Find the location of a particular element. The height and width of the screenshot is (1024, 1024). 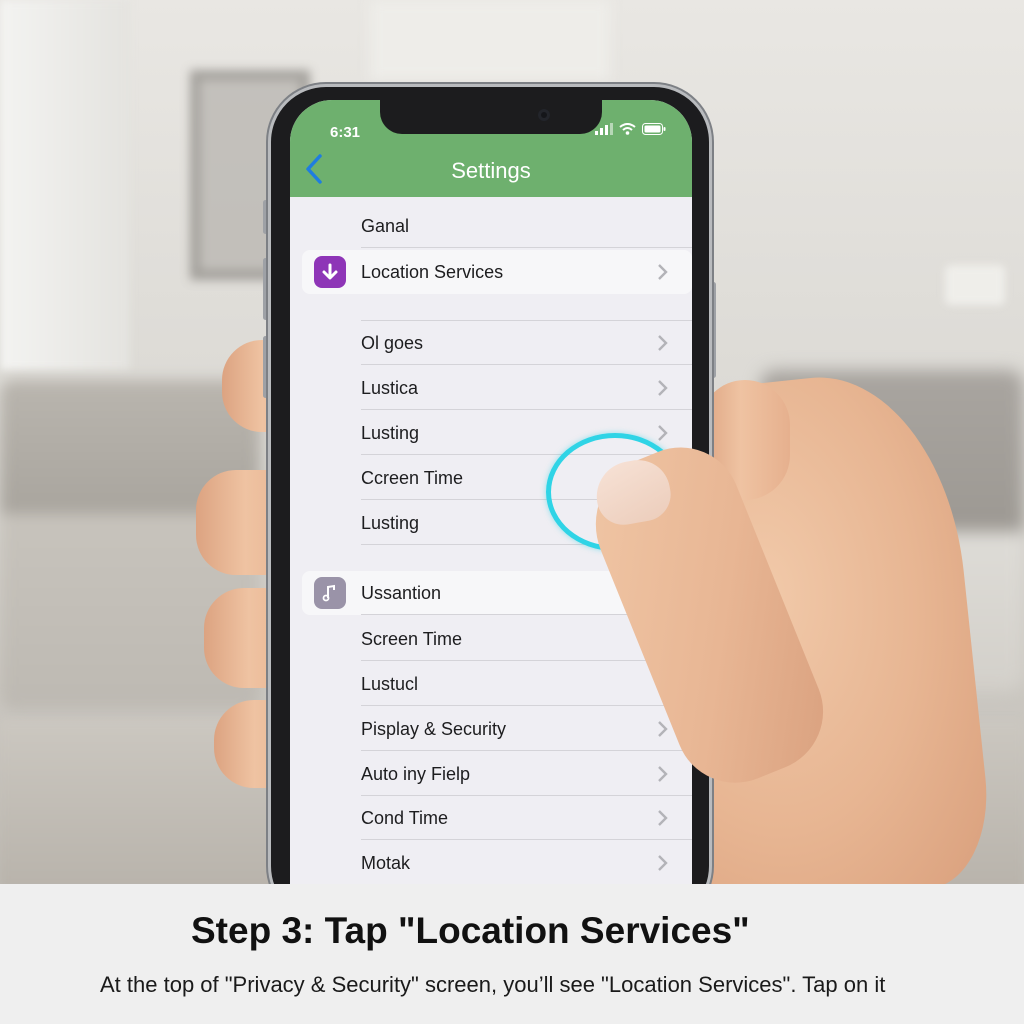

window-blur is located at coordinates (65, 185).